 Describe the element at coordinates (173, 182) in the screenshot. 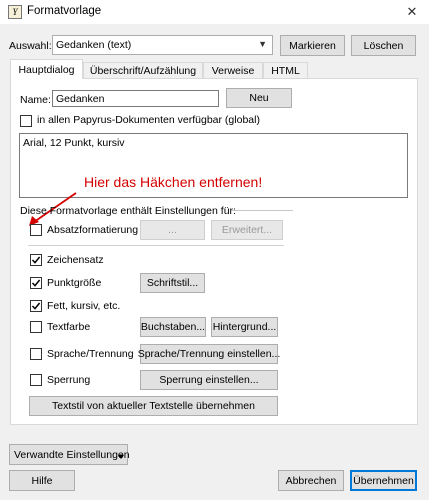

I see `annotation-text: Hier das Häkchen entfernen!` at that location.